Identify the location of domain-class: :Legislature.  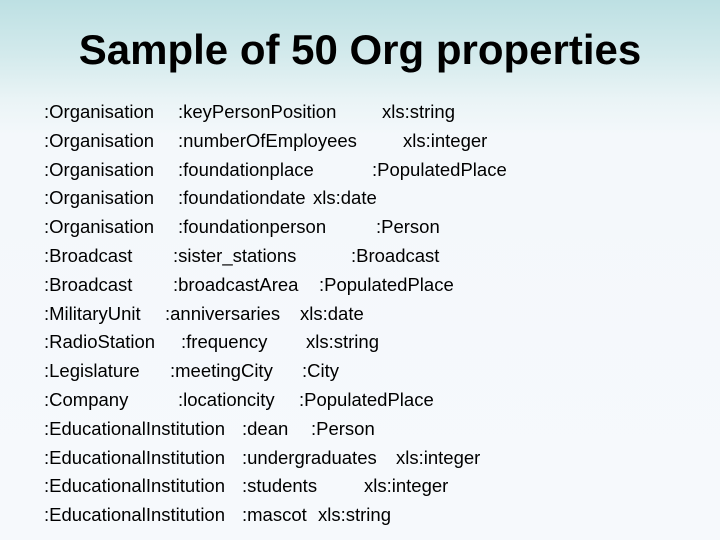
(92, 371).